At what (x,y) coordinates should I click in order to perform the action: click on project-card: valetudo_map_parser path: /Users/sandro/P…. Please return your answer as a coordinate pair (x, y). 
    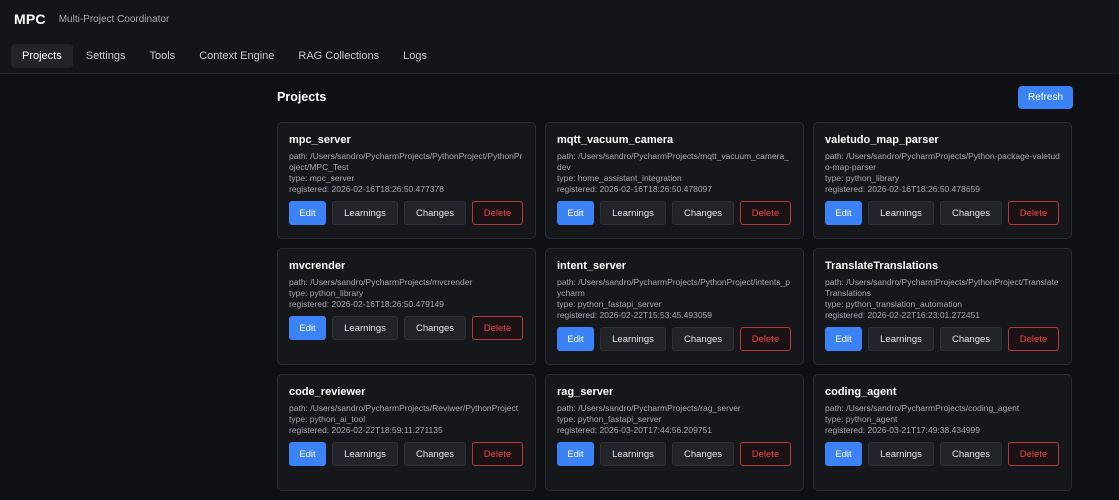
    Looking at the image, I should click on (942, 180).